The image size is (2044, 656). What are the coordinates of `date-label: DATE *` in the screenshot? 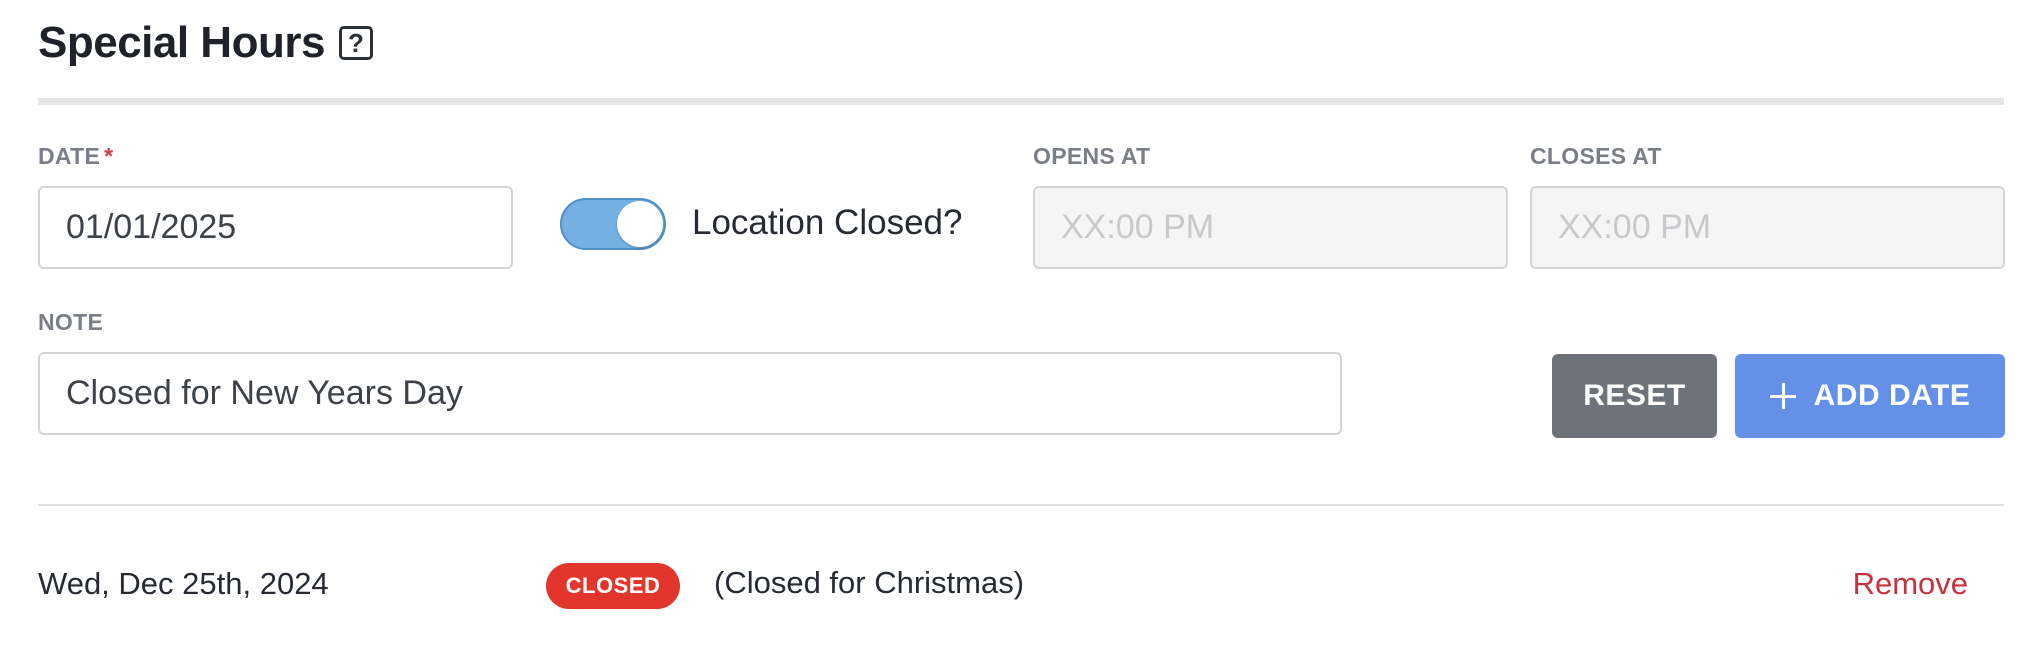 It's located at (75, 156).